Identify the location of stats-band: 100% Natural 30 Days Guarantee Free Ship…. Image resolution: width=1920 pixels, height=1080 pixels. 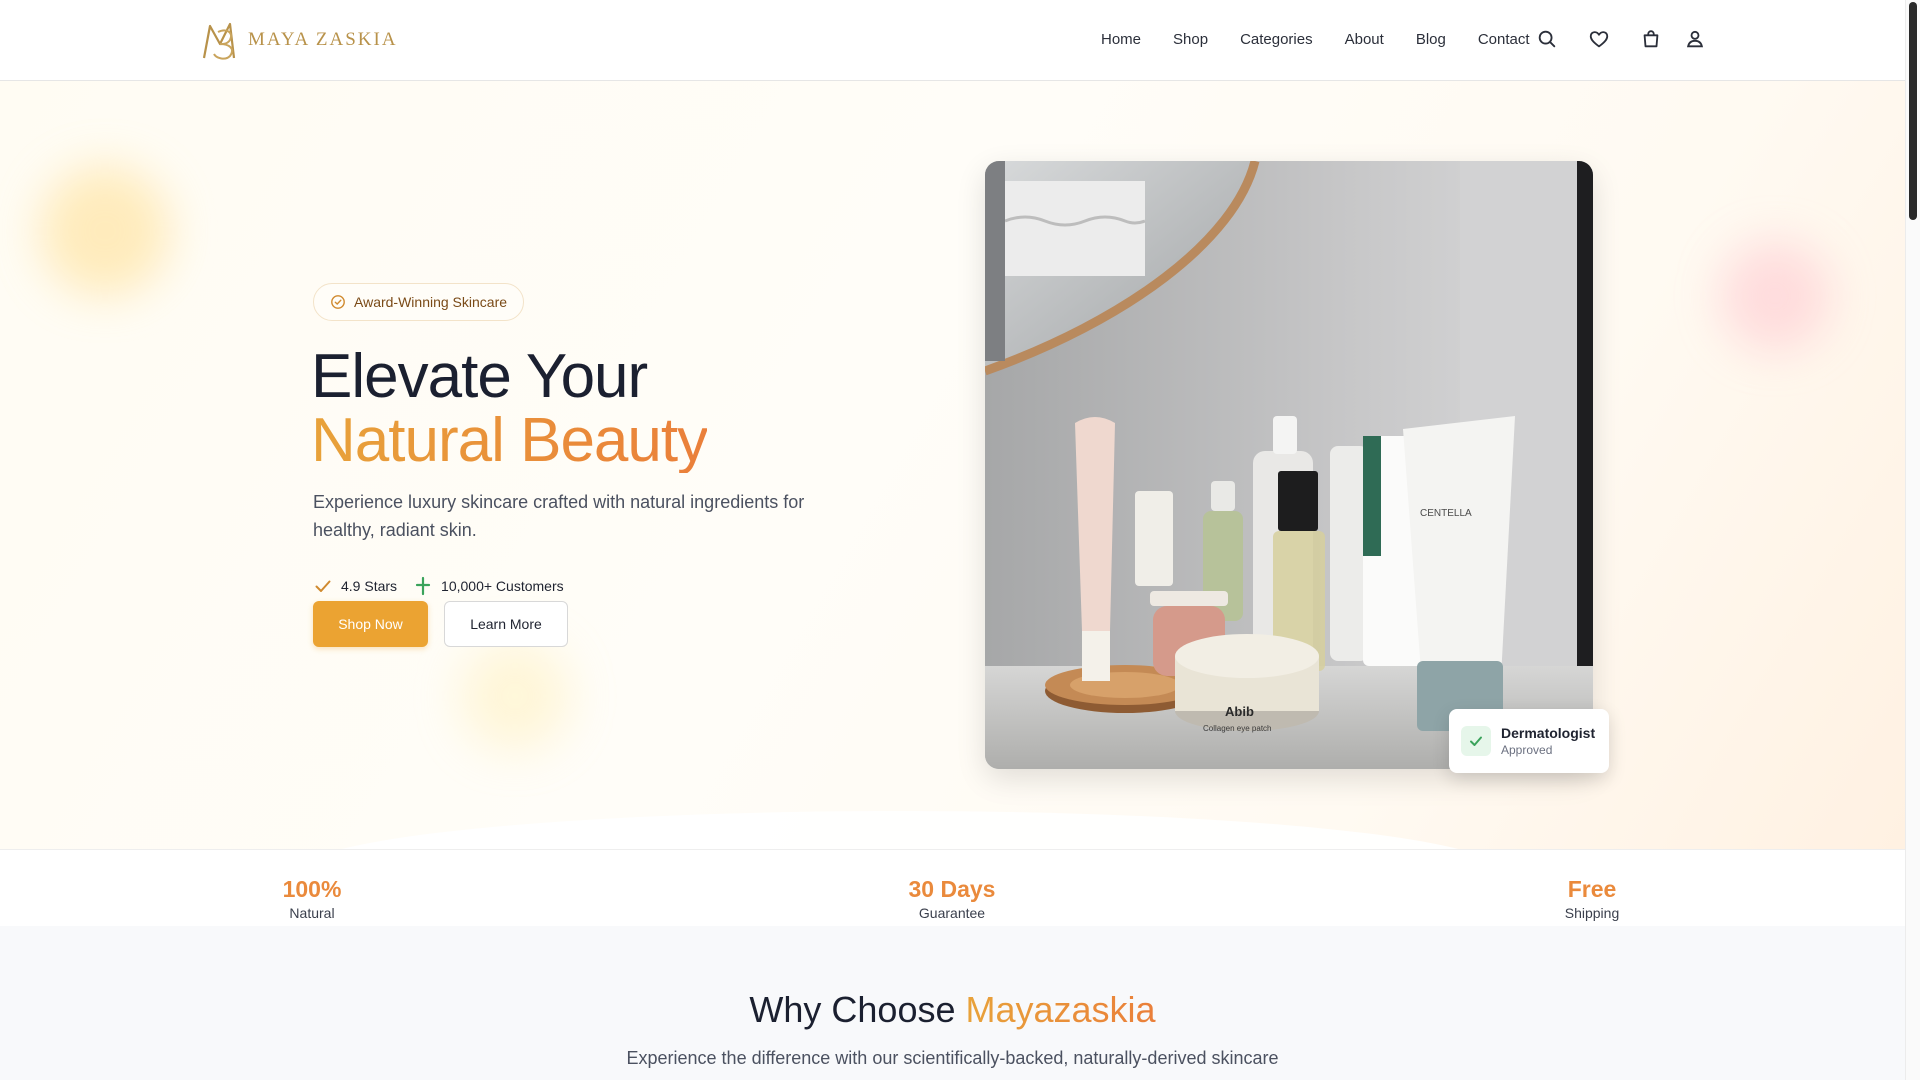
(952, 887).